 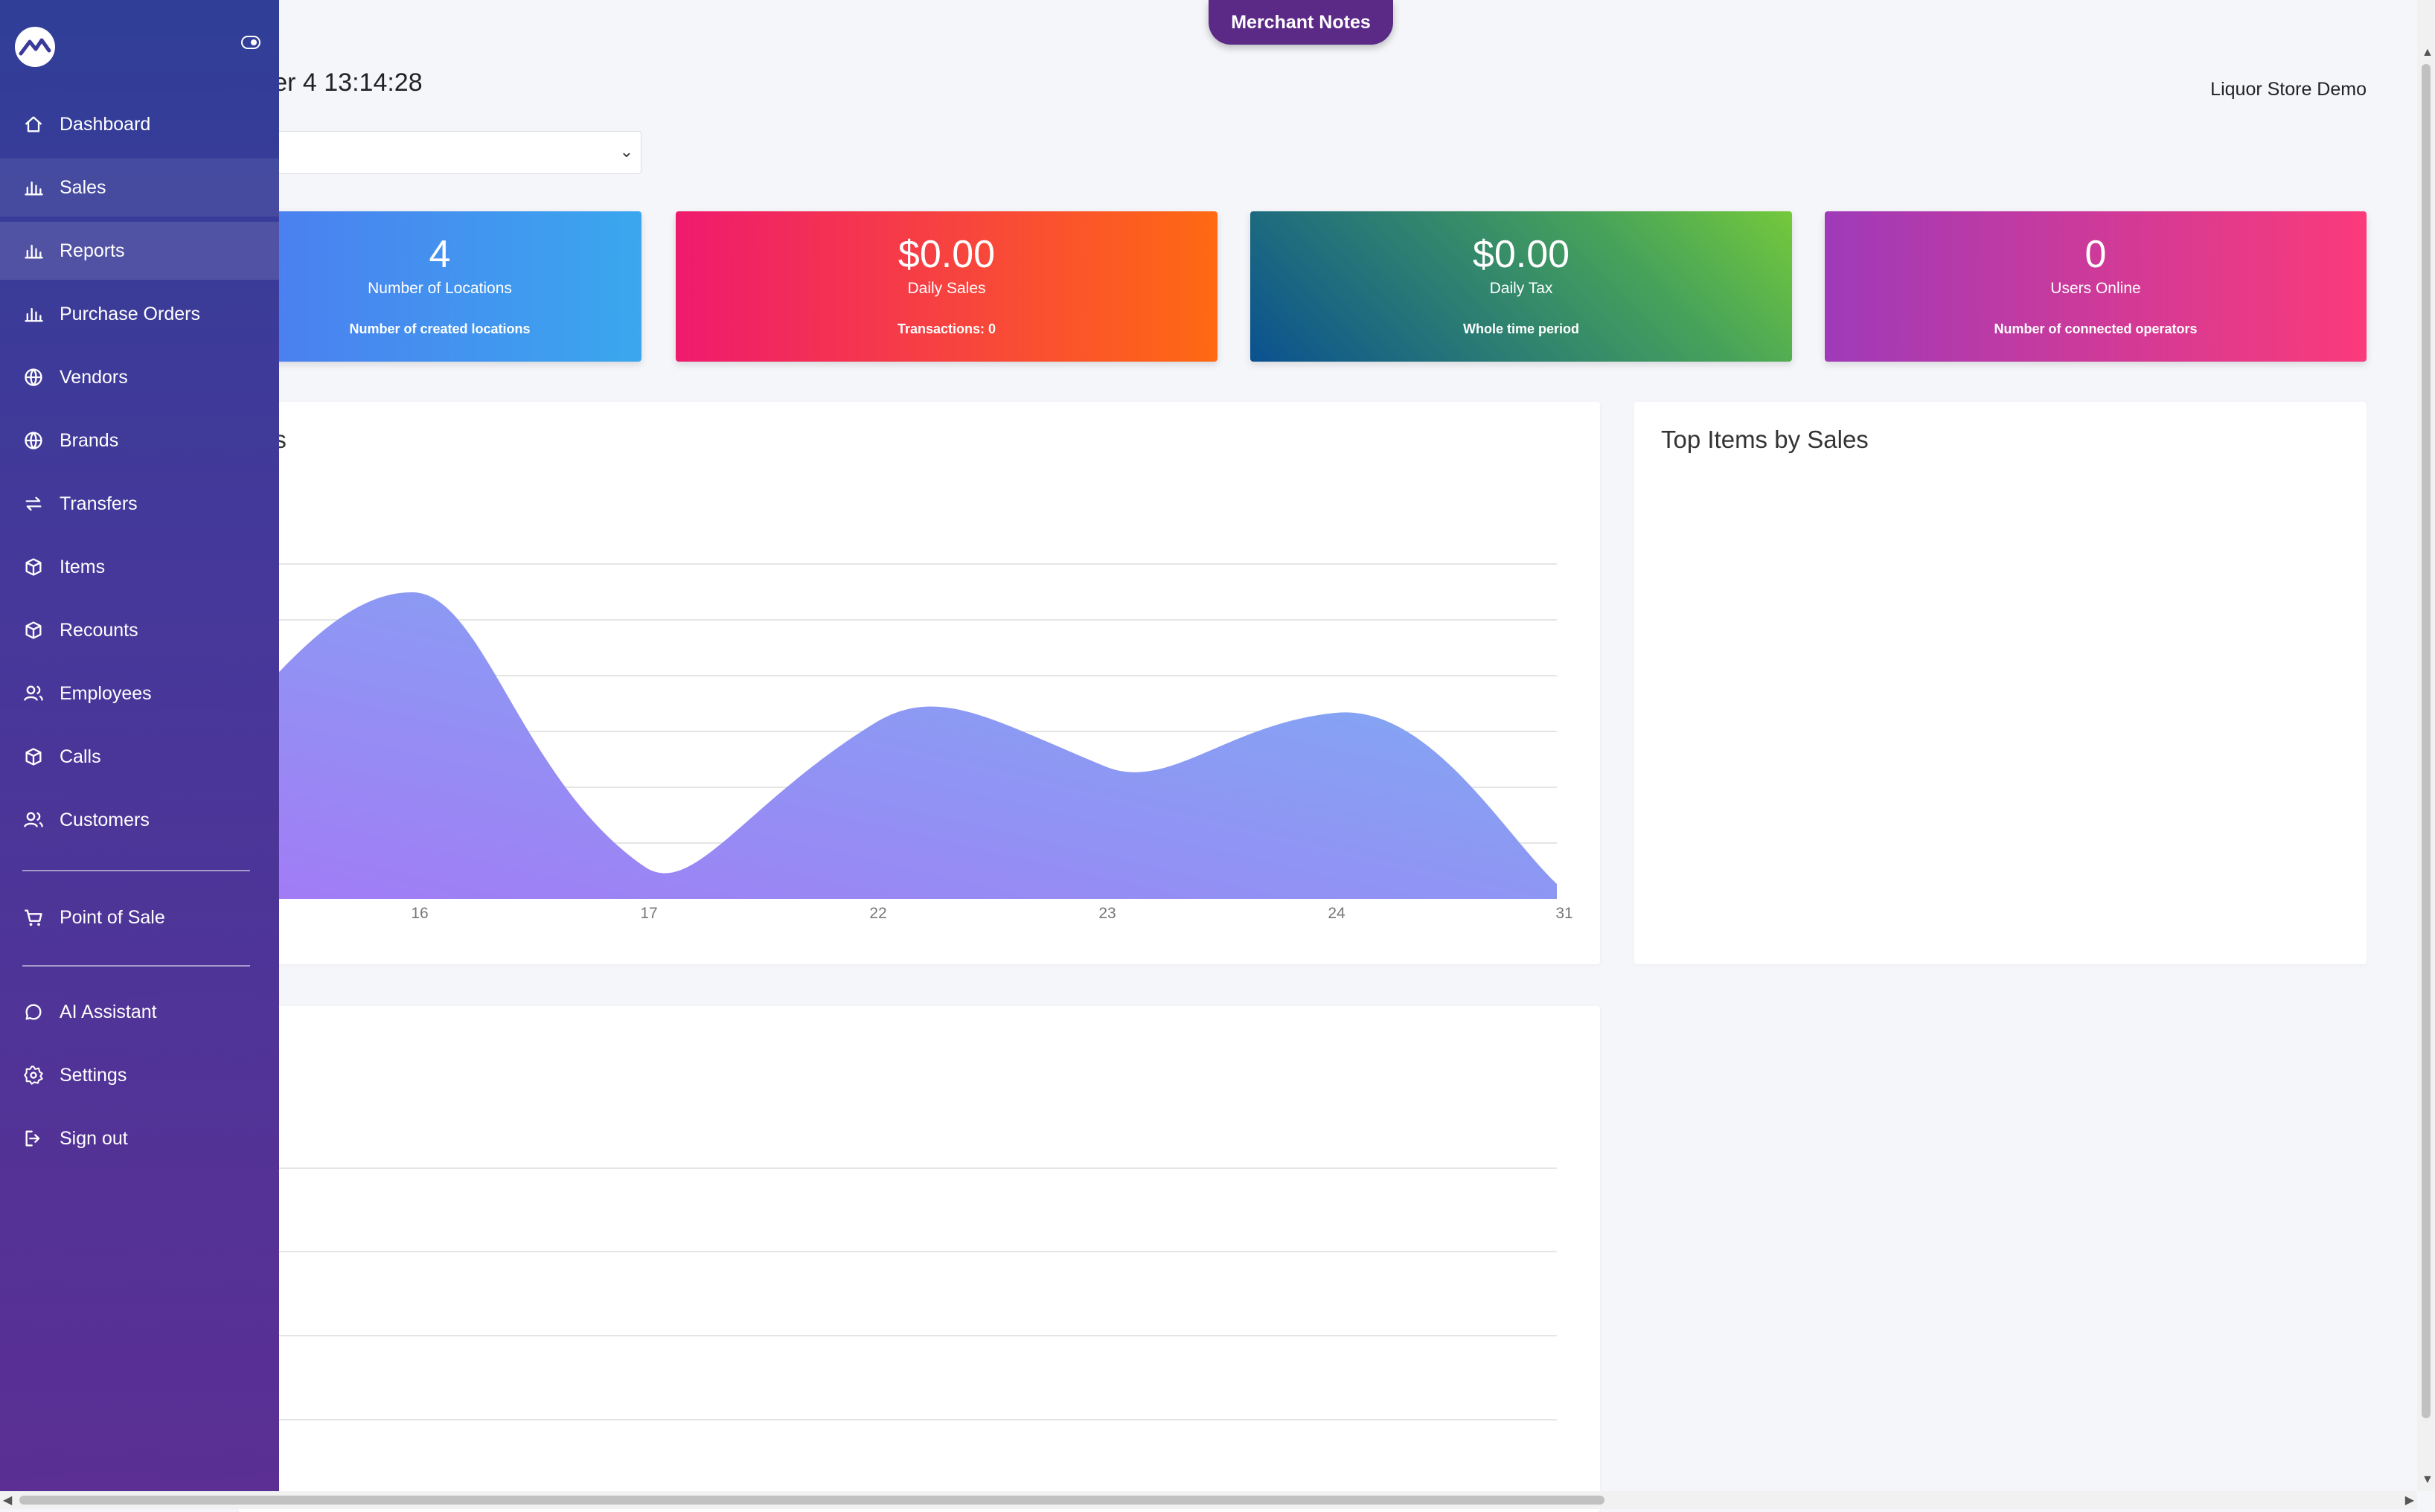 I want to click on sidebar-item-label: Transfers, so click(x=99, y=504).